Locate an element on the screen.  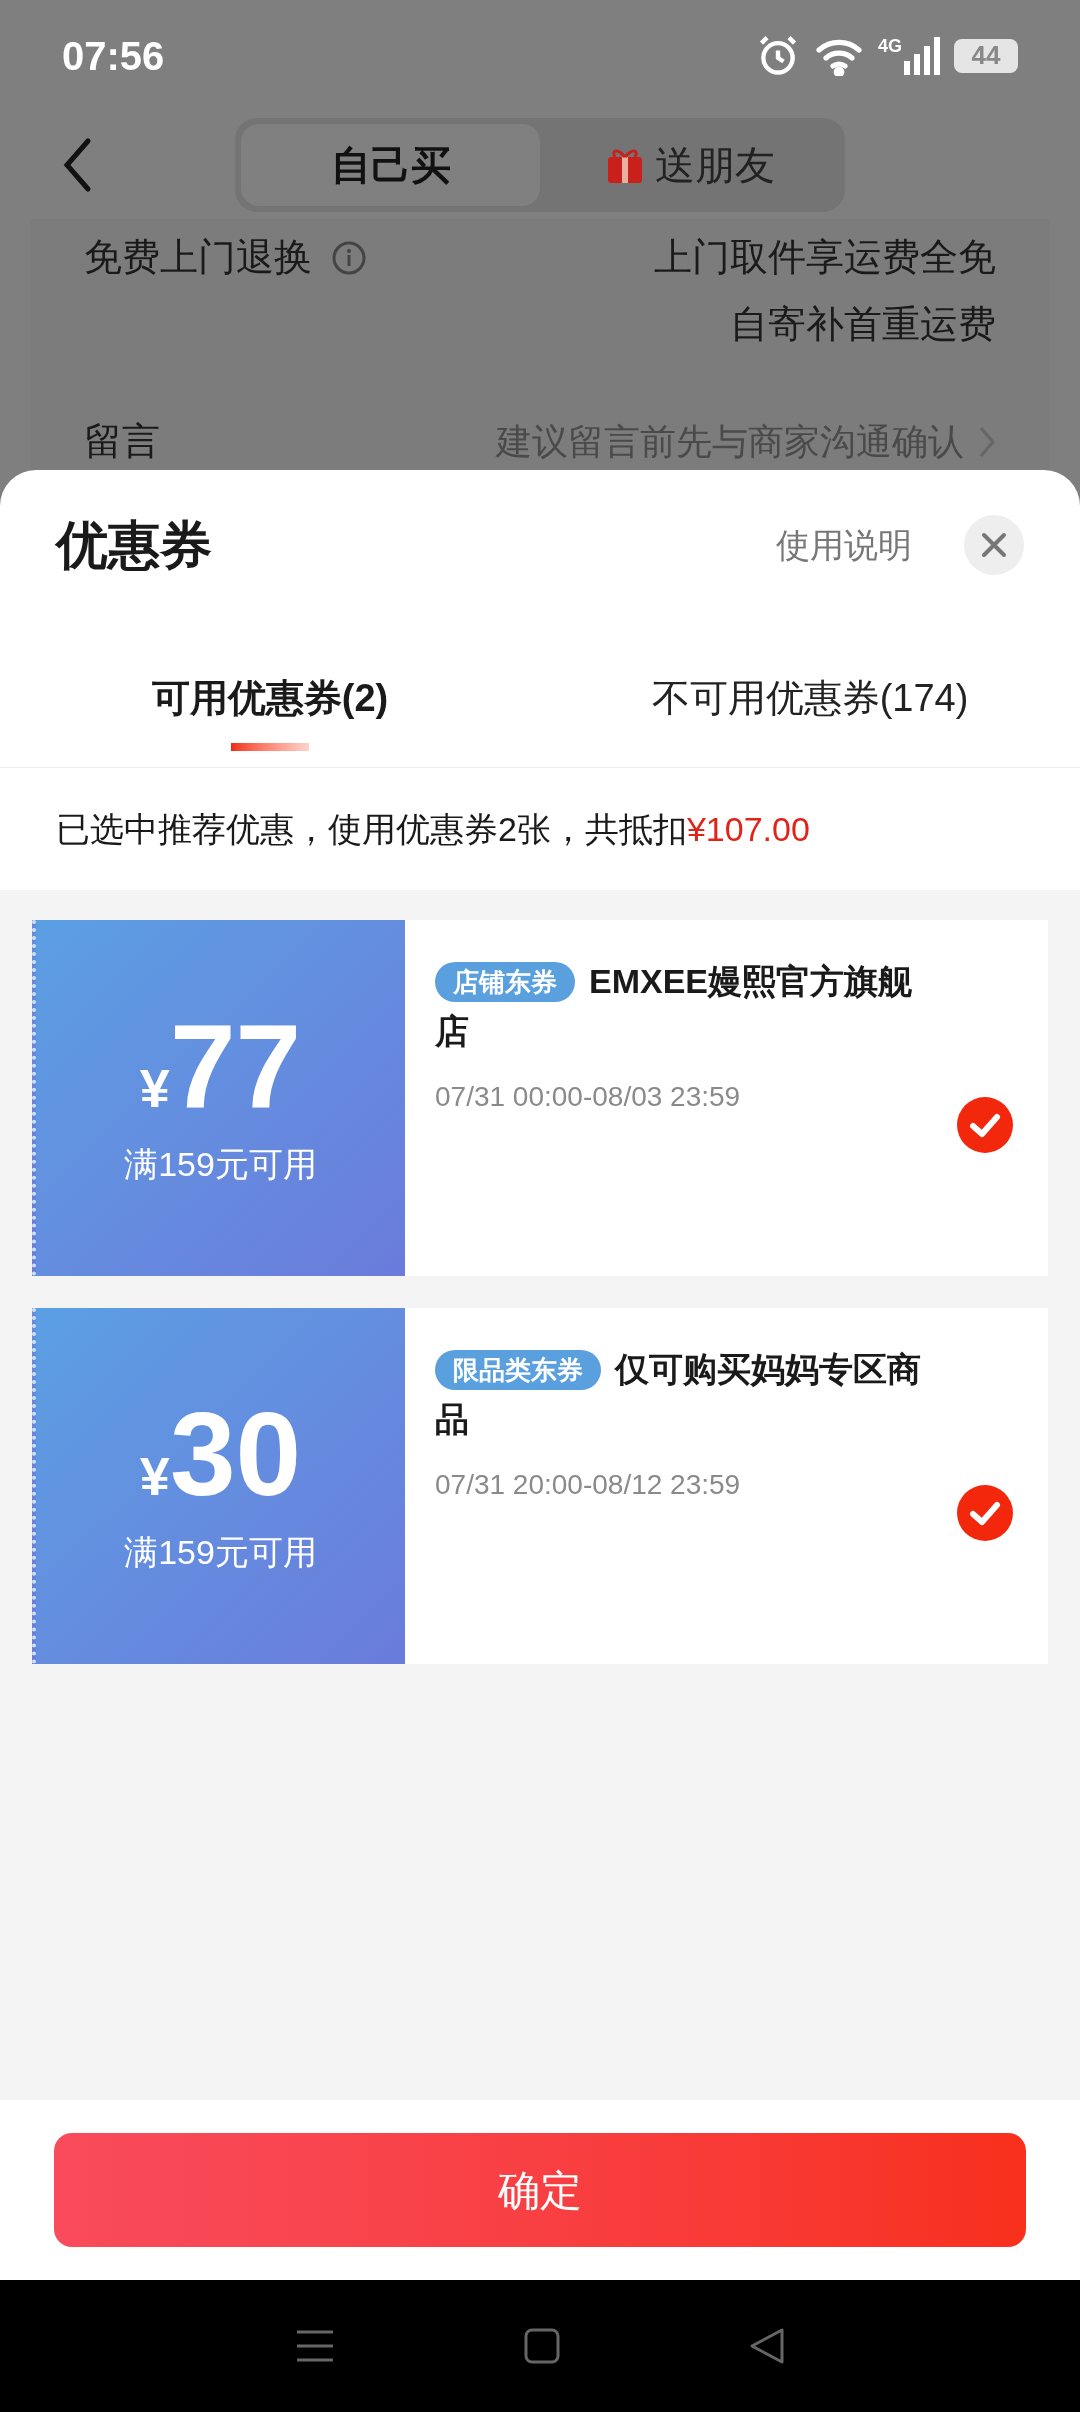
row-value: 上门取件享运费全免 is located at coordinates (825, 257).